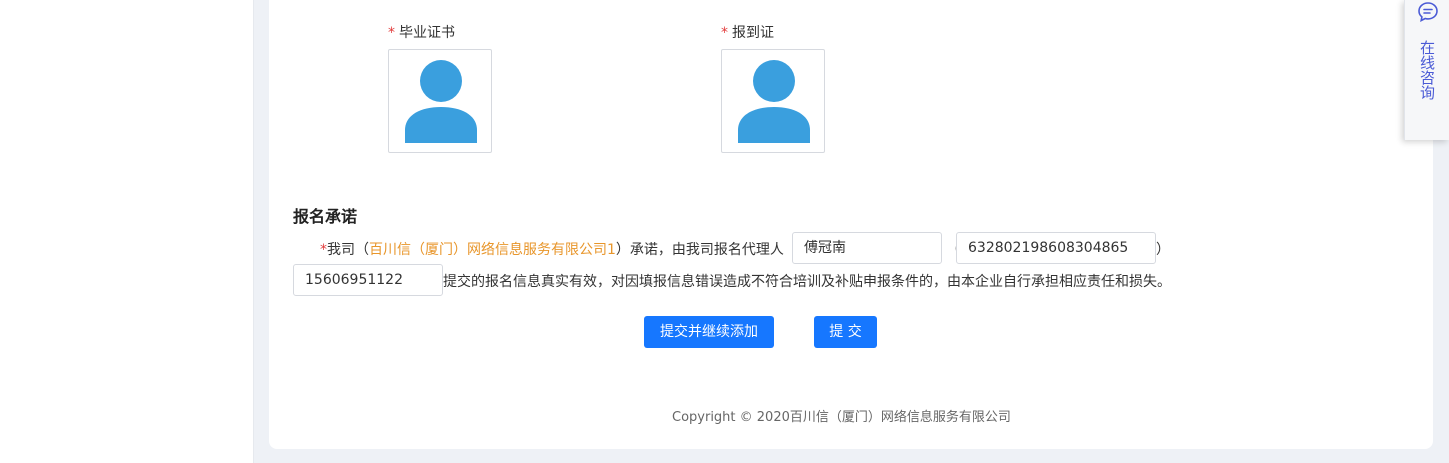 The image size is (1449, 463). I want to click on graduation-cert-upload, so click(440, 101).